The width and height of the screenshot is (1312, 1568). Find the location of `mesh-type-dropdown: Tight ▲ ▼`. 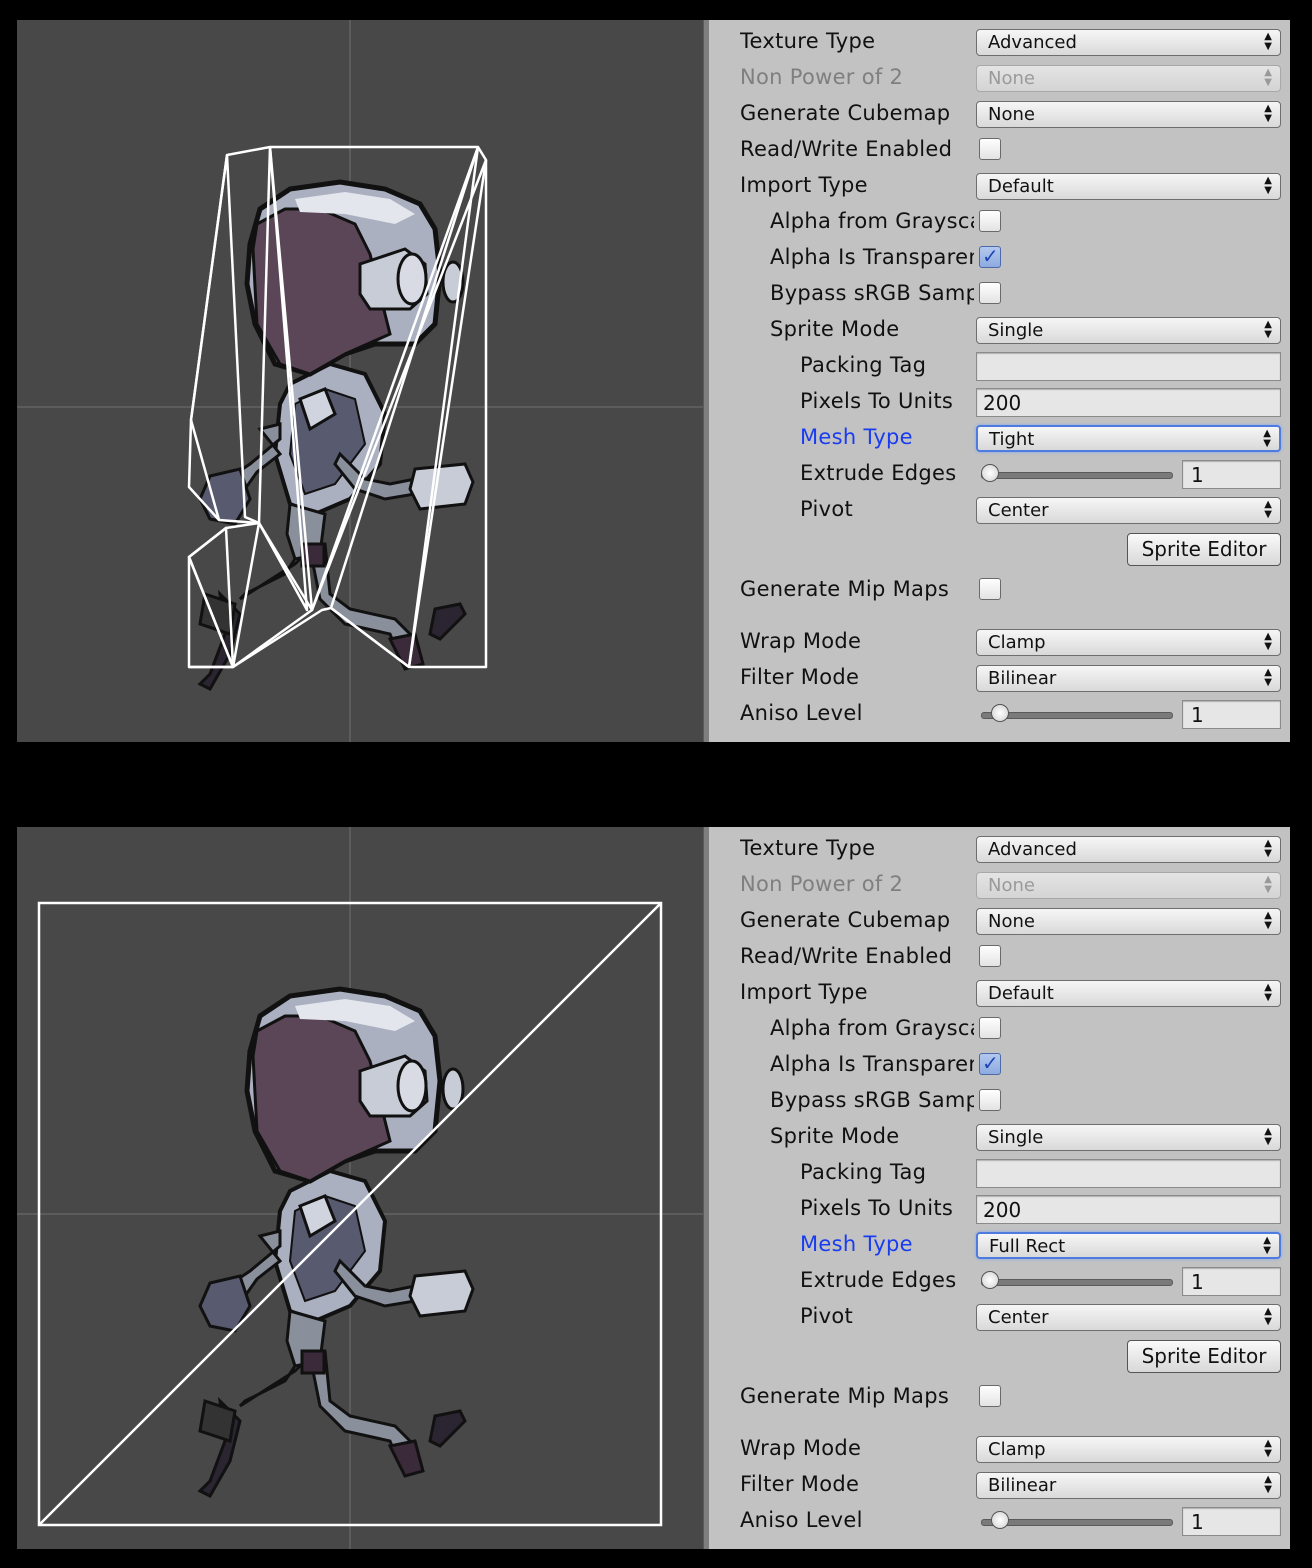

mesh-type-dropdown: Tight ▲ ▼ is located at coordinates (1128, 438).